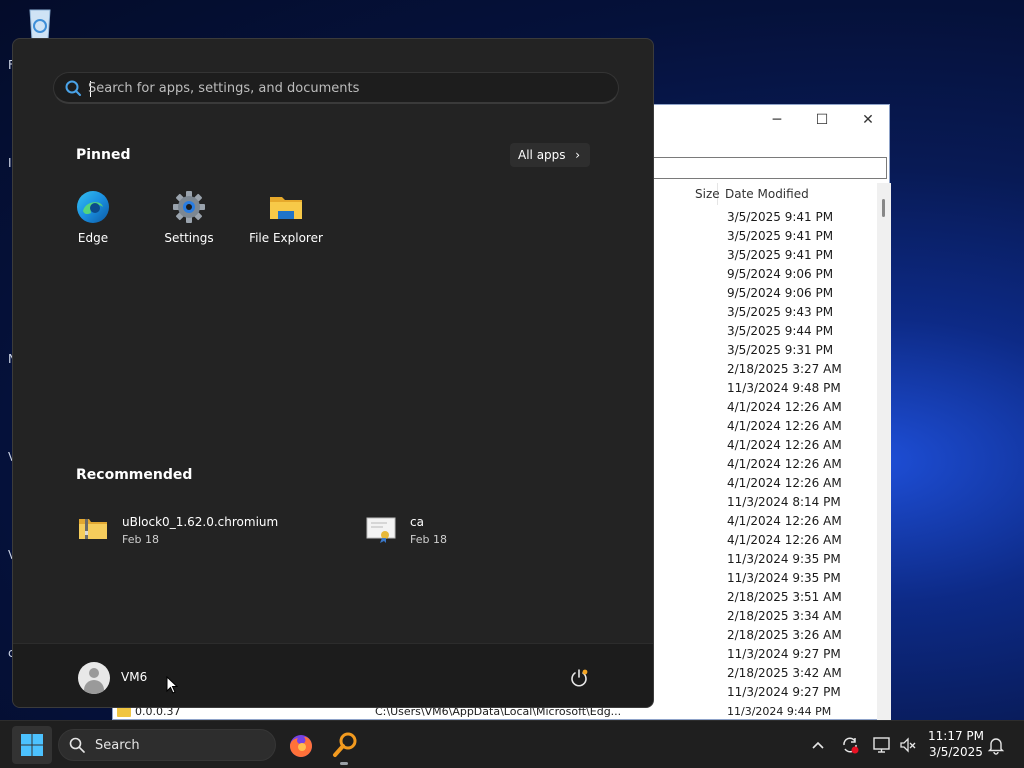 Image resolution: width=1024 pixels, height=768 pixels. I want to click on pinned-app-file-explorer: File Explorer, so click(286, 217).